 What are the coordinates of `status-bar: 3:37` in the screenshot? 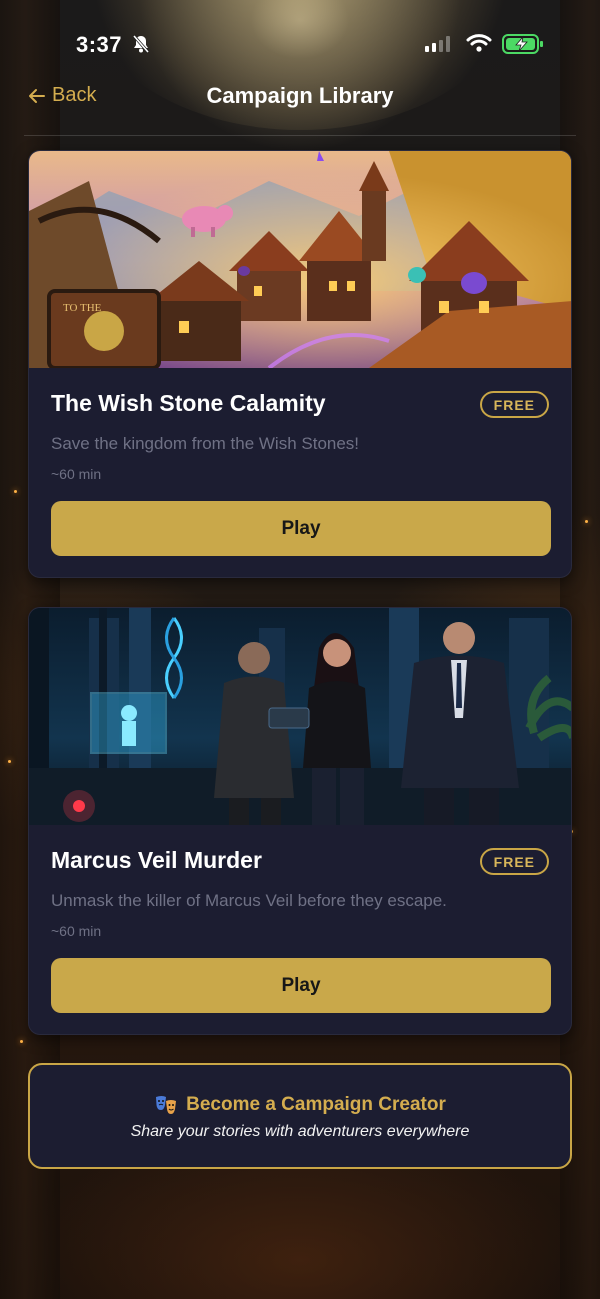 It's located at (300, 40).